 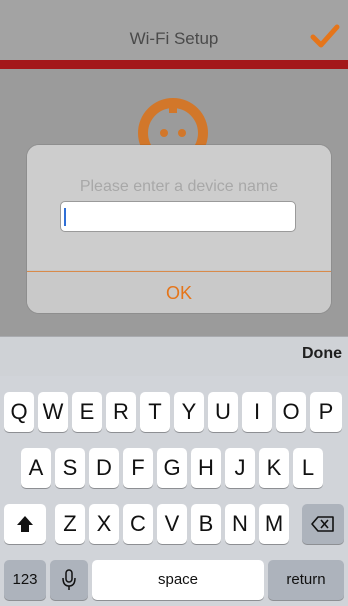 What do you see at coordinates (274, 524) in the screenshot?
I see `key-m: M` at bounding box center [274, 524].